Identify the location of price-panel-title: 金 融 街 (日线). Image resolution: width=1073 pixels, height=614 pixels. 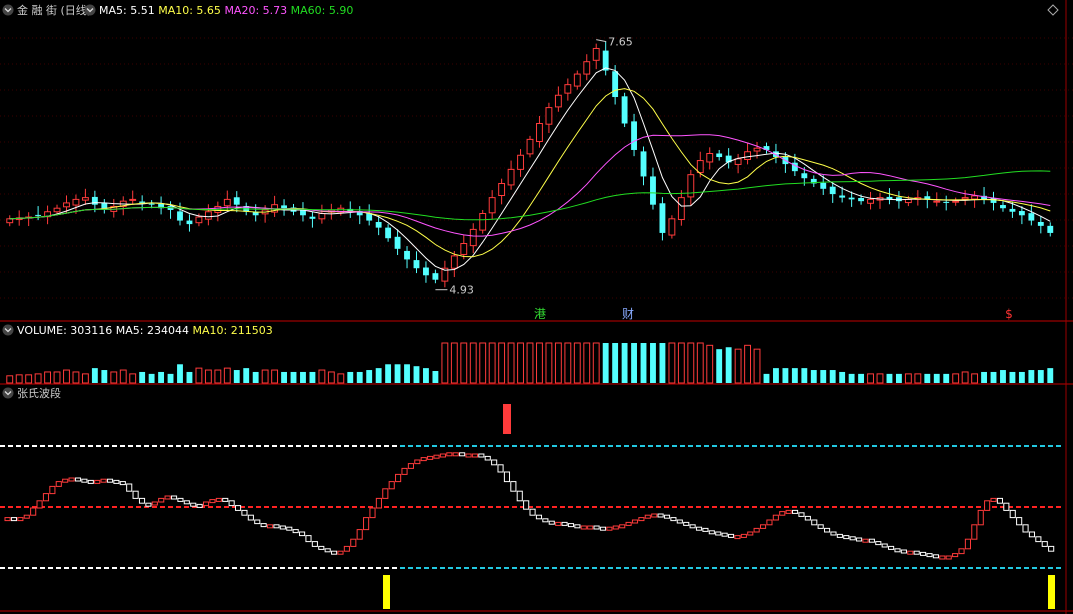
(54, 10).